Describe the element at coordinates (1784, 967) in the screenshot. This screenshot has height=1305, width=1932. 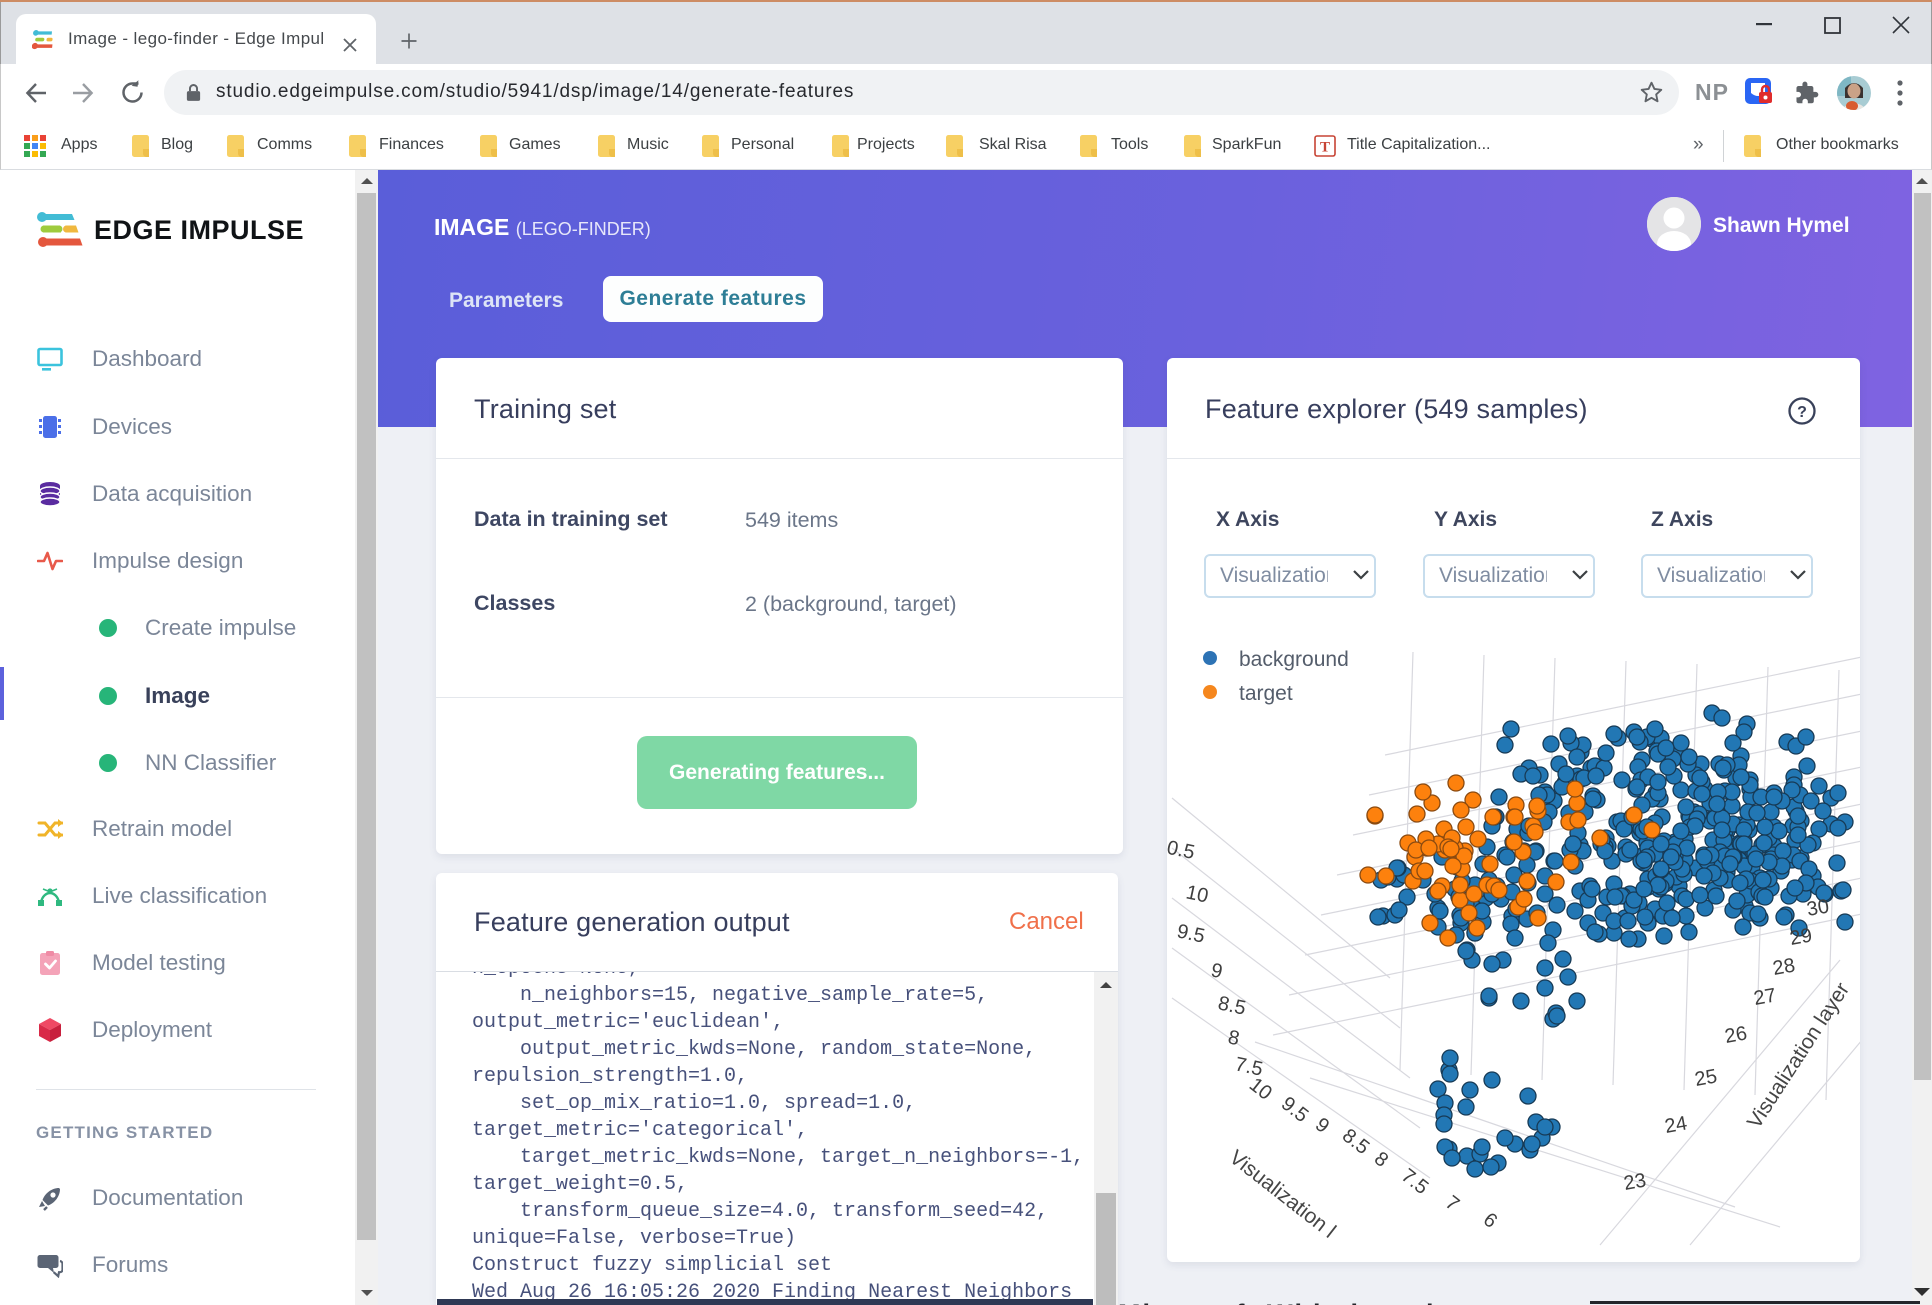
I see `svg-text: 28` at that location.